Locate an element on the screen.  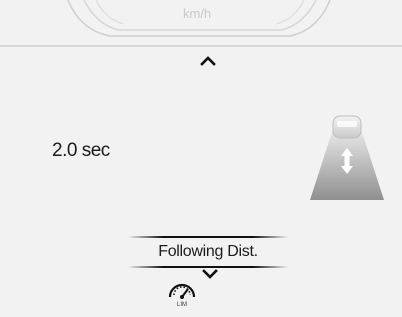
menu-label: Following Dist. is located at coordinates (208, 251).